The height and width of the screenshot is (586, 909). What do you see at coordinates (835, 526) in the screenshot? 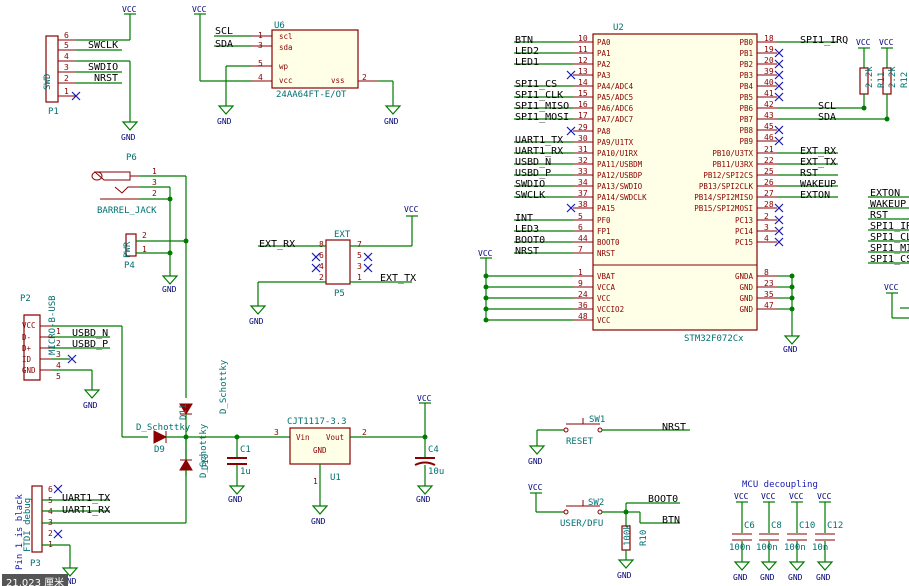
I see `cap-ref: C12` at bounding box center [835, 526].